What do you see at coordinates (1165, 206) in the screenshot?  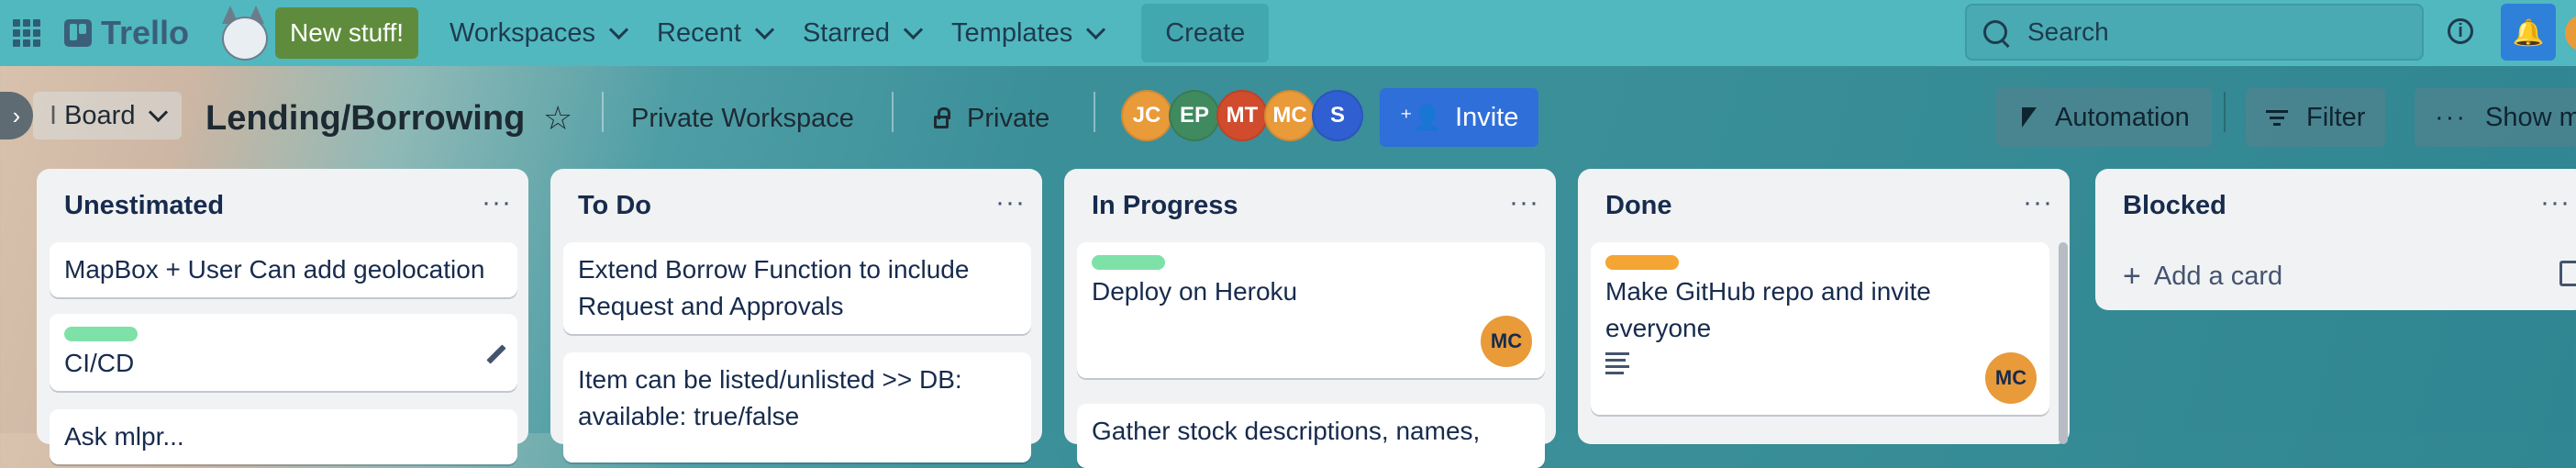 I see `list-title: In Progress` at bounding box center [1165, 206].